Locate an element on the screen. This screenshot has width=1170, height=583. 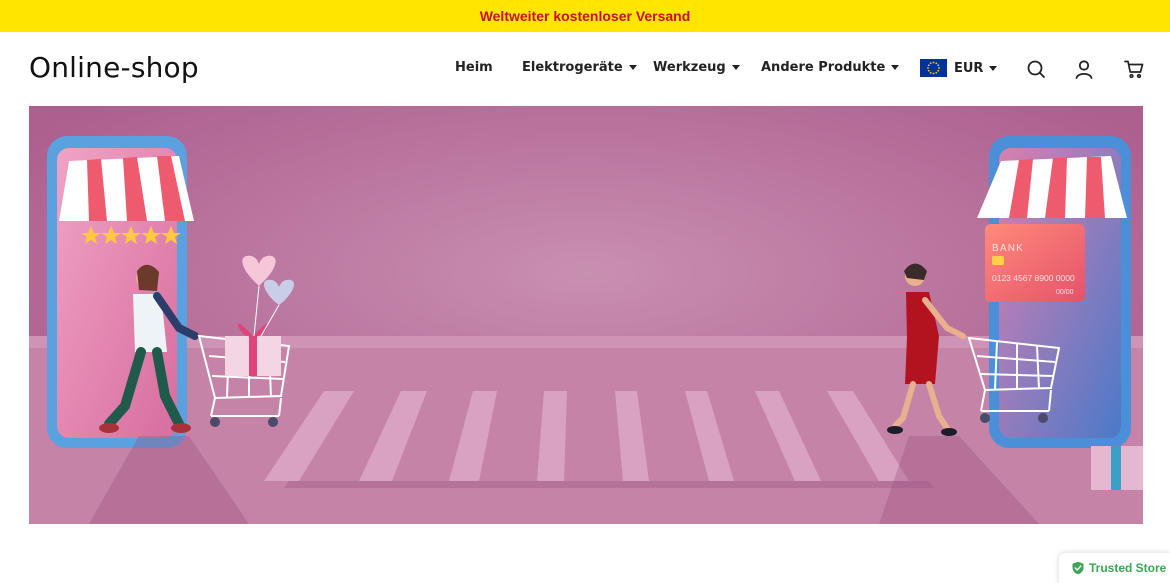
nav-item-heim: Heim is located at coordinates (474, 67).